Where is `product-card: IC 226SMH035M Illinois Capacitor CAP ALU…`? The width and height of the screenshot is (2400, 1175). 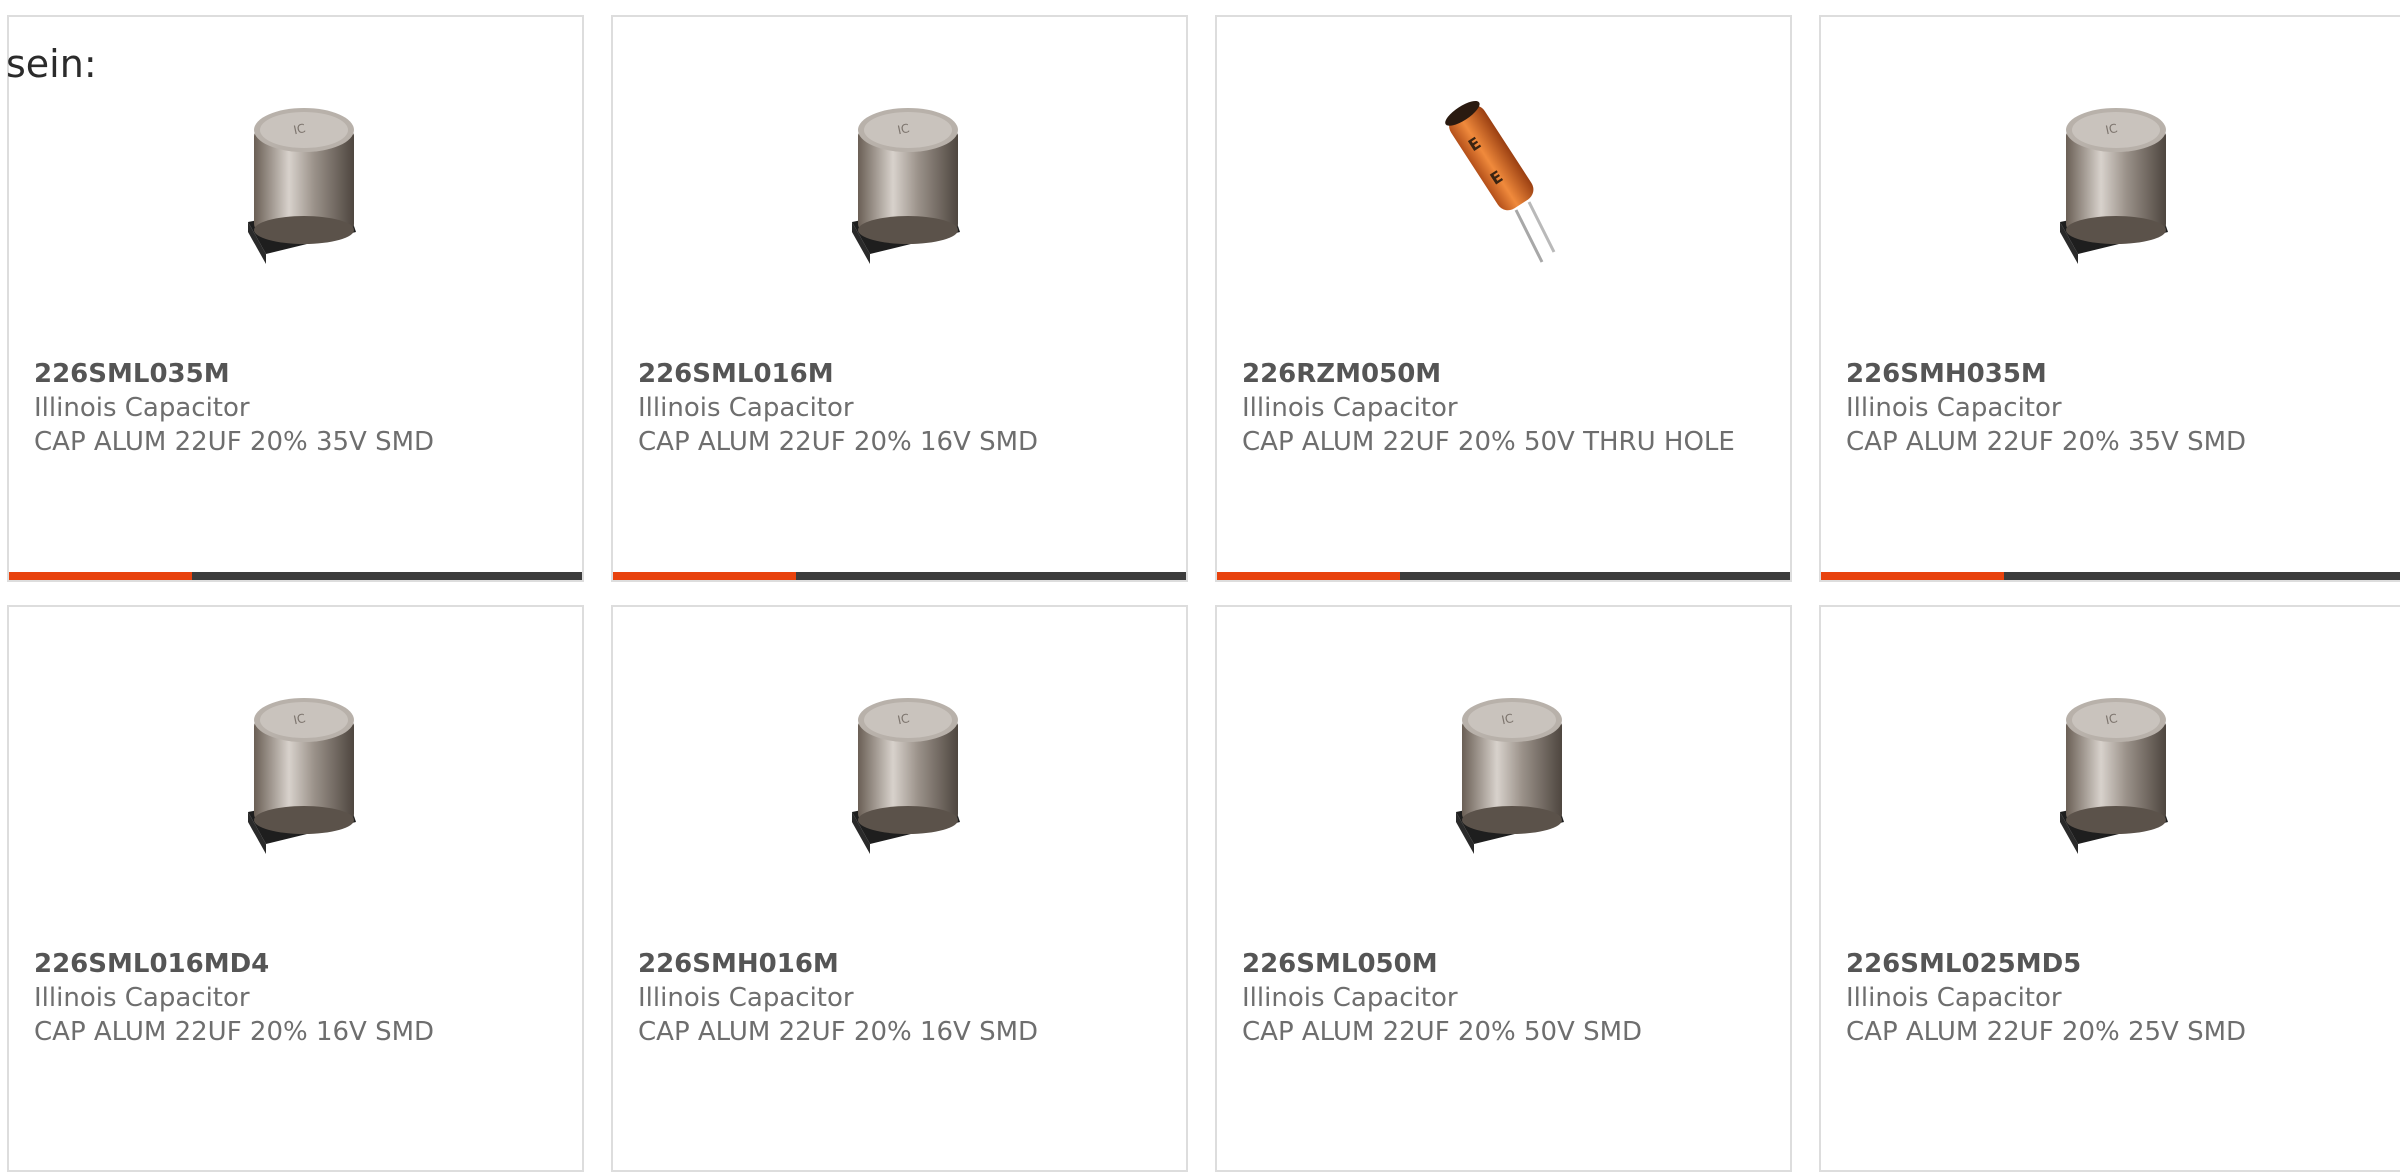 product-card: IC 226SMH035M Illinois Capacitor CAP ALU… is located at coordinates (2109, 298).